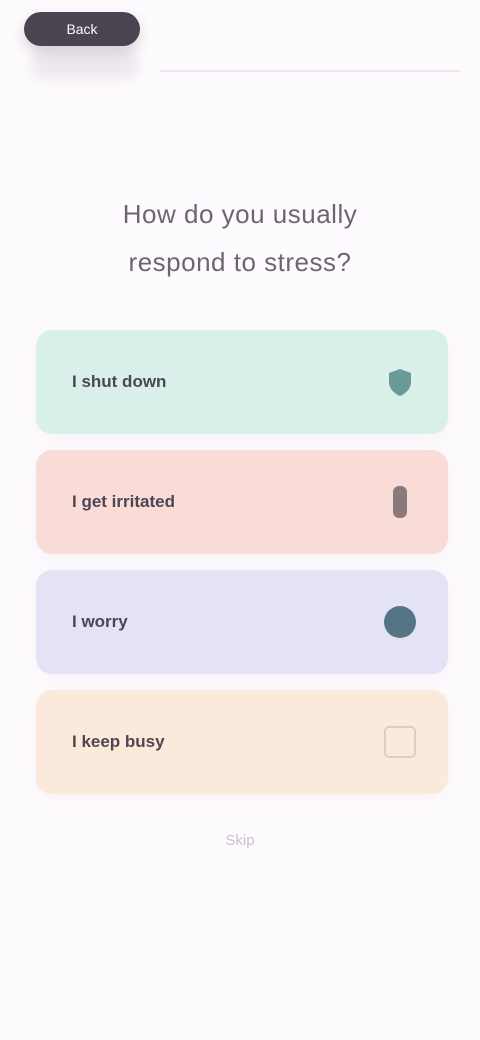  Describe the element at coordinates (118, 741) in the screenshot. I see `option-label: I keep busy` at that location.